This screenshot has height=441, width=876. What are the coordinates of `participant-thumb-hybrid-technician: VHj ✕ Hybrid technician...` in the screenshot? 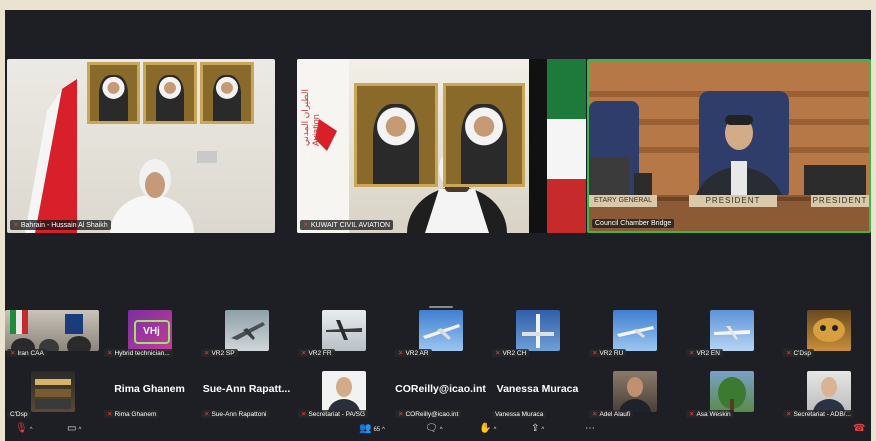 It's located at (149, 332).